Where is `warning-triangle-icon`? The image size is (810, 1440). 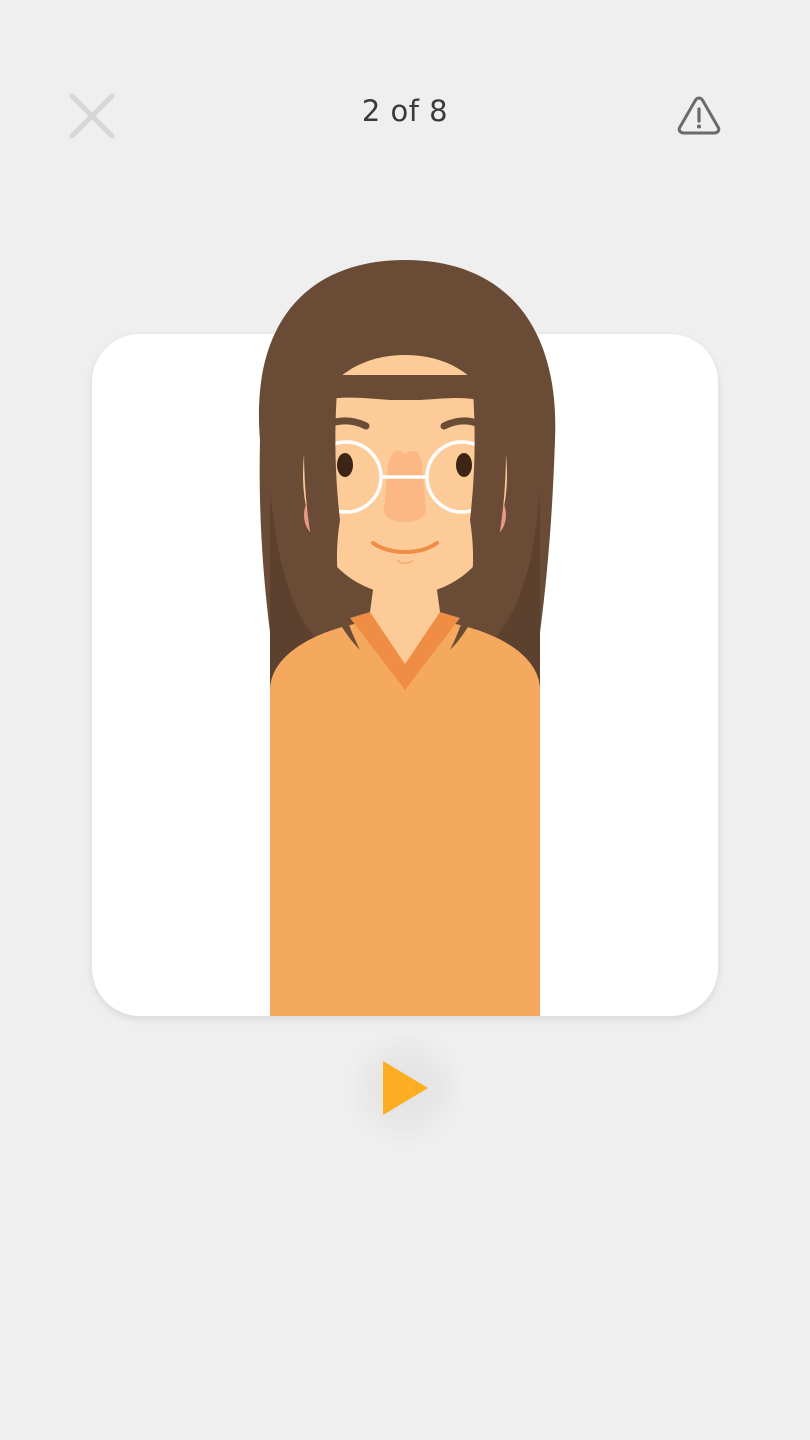 warning-triangle-icon is located at coordinates (699, 115).